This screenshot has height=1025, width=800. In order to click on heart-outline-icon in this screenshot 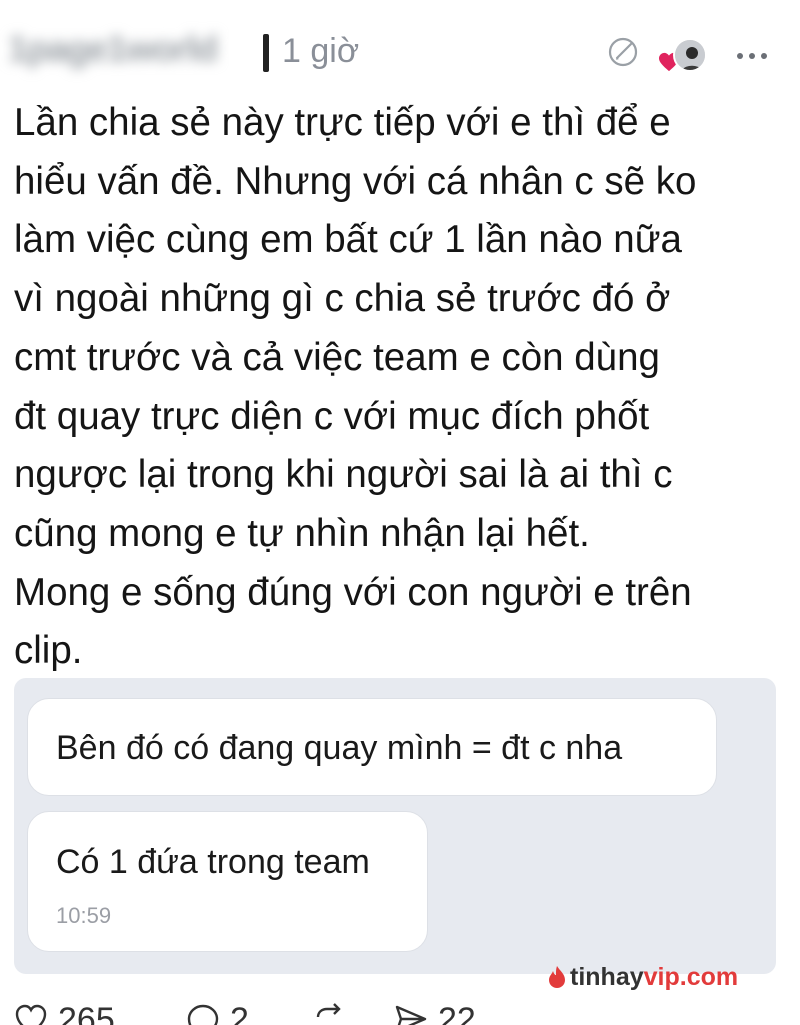, I will do `click(31, 1014)`.